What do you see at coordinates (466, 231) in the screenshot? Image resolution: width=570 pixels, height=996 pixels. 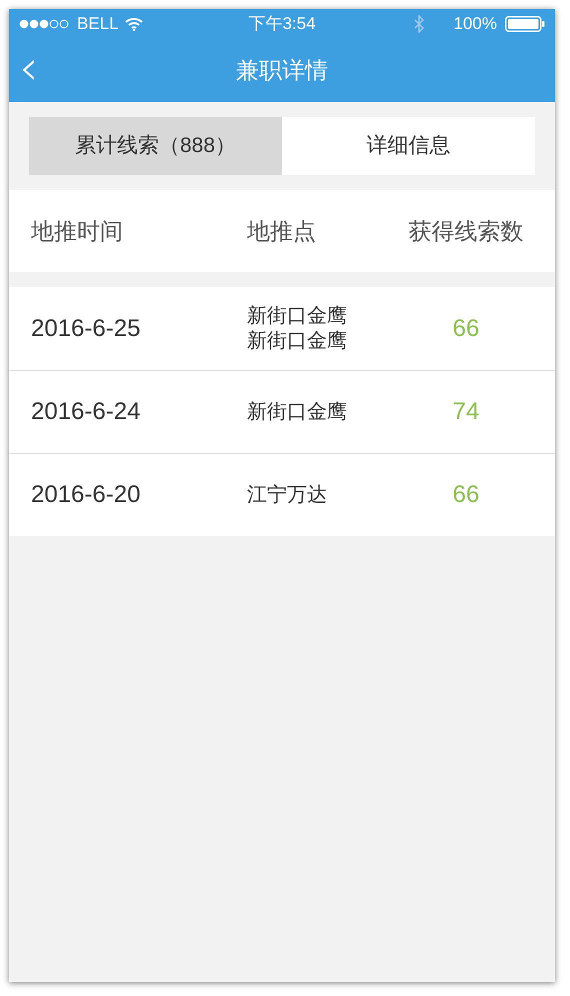 I see `column-header: 获得线索数` at bounding box center [466, 231].